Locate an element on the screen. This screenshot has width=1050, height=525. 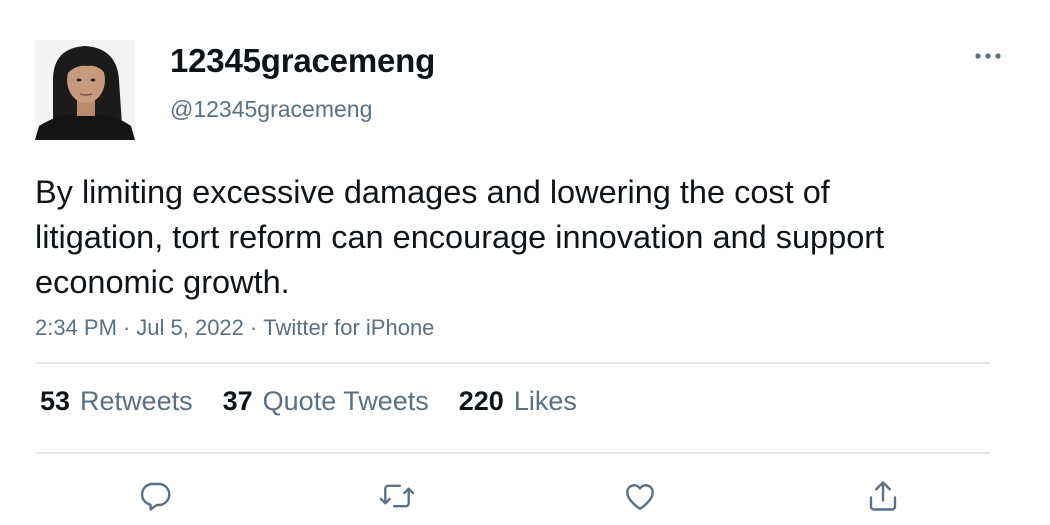
tweet-stats: 53 Retweets 37 Quote Tweets 220 Likes is located at coordinates (308, 401).